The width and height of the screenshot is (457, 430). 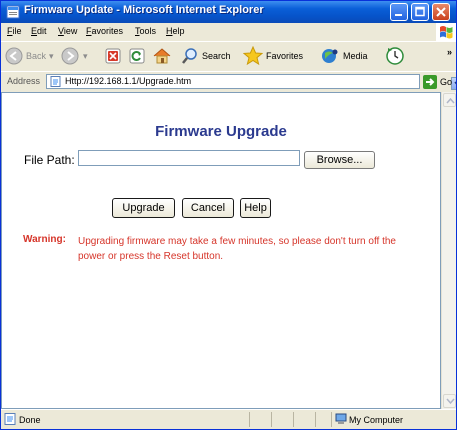 What do you see at coordinates (10, 419) in the screenshot?
I see `page-done-icon` at bounding box center [10, 419].